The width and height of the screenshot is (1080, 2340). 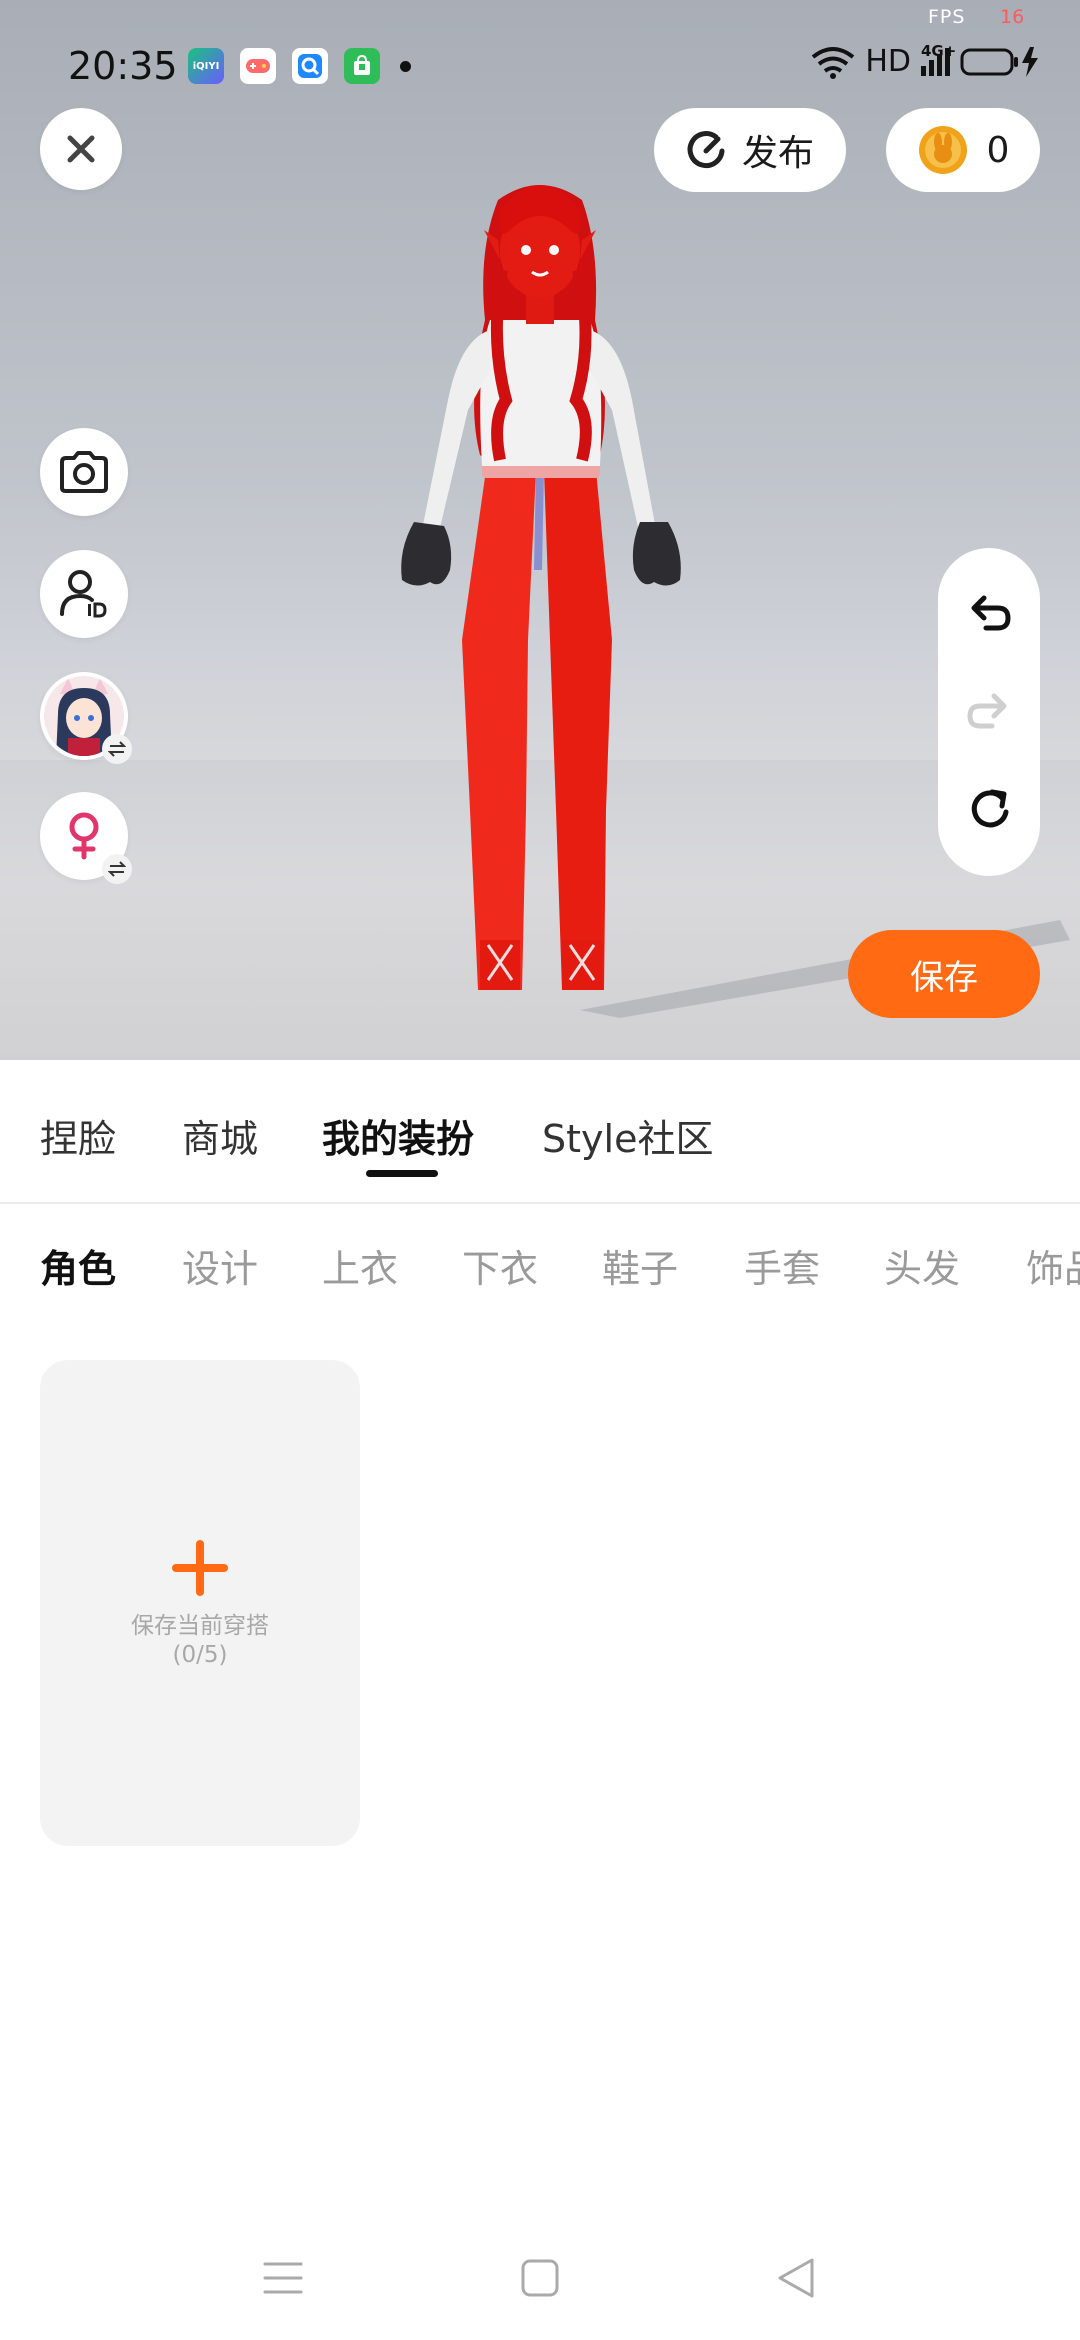 I want to click on publish-button: 发布, so click(x=750, y=150).